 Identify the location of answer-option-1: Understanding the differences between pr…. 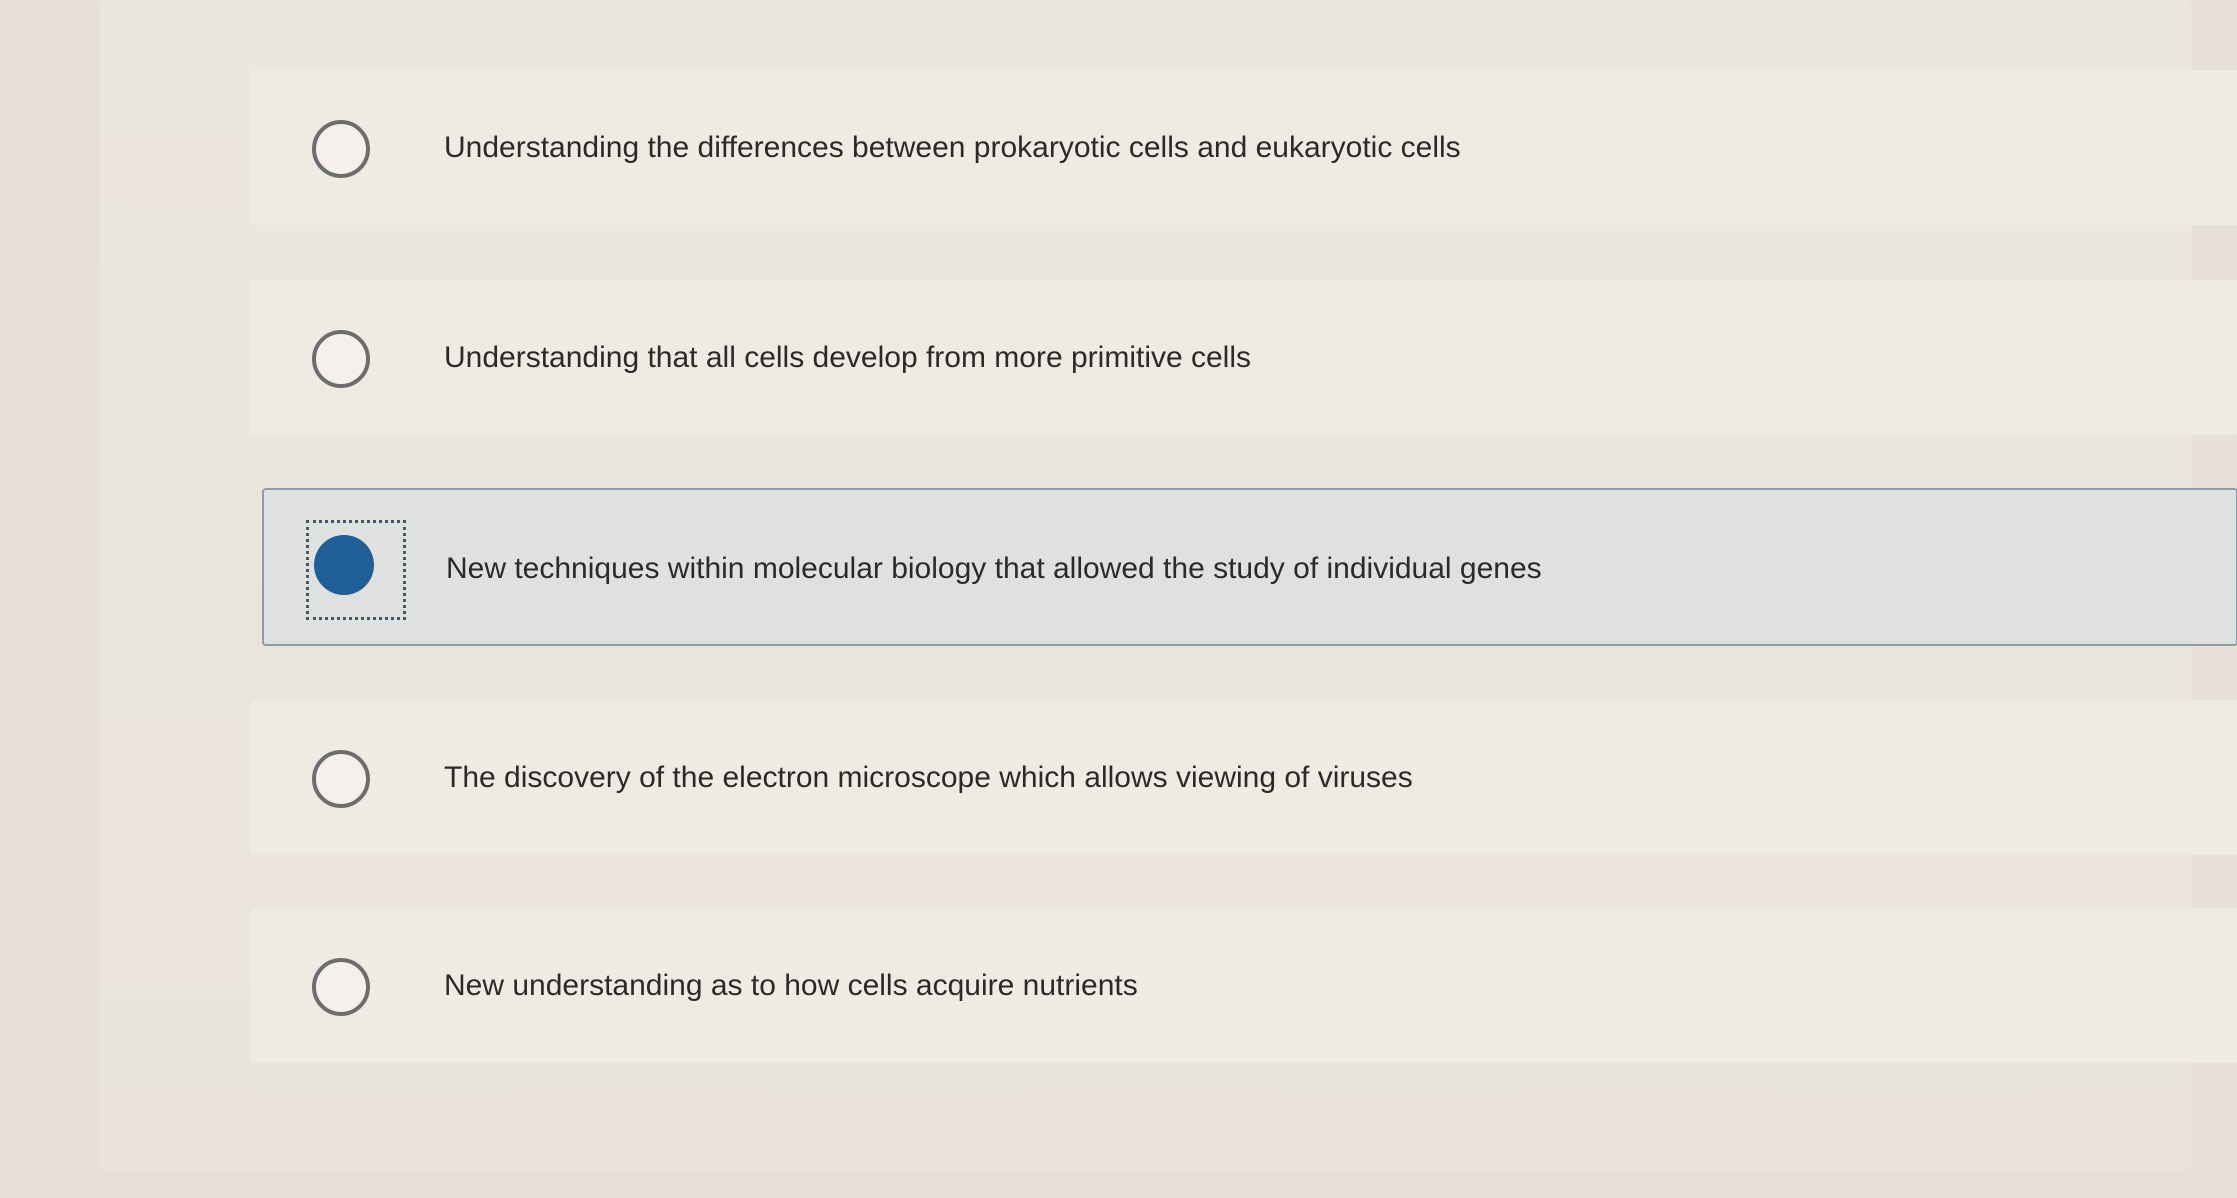
(1243, 147).